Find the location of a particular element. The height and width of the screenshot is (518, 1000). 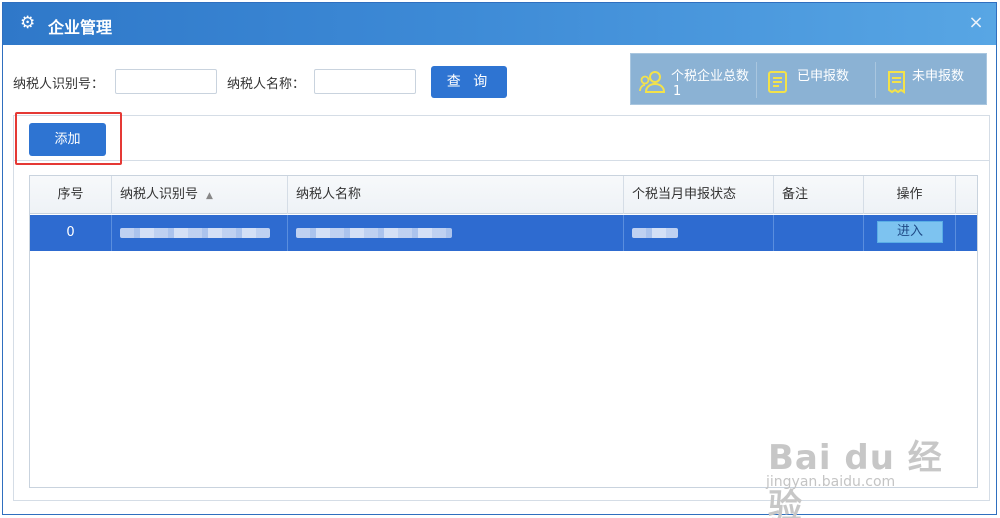

taxpayer-name-input is located at coordinates (365, 81).